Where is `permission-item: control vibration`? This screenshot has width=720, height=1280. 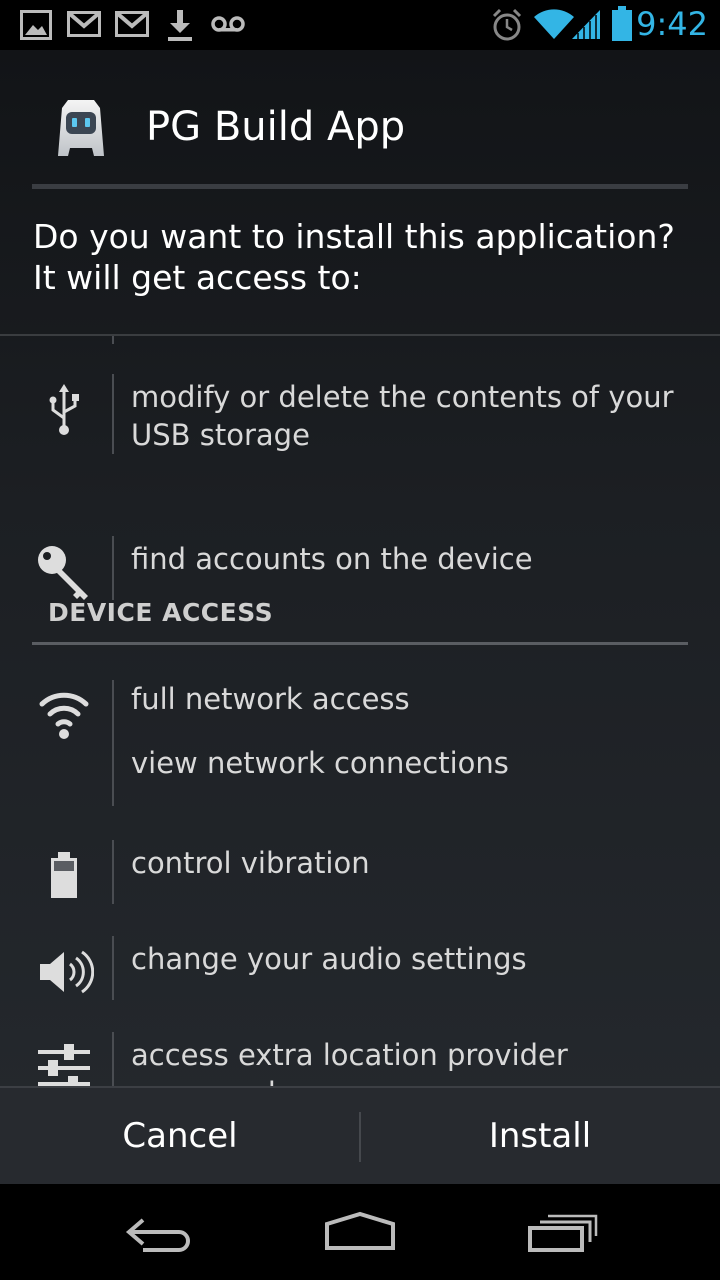
permission-item: control vibration is located at coordinates (360, 874).